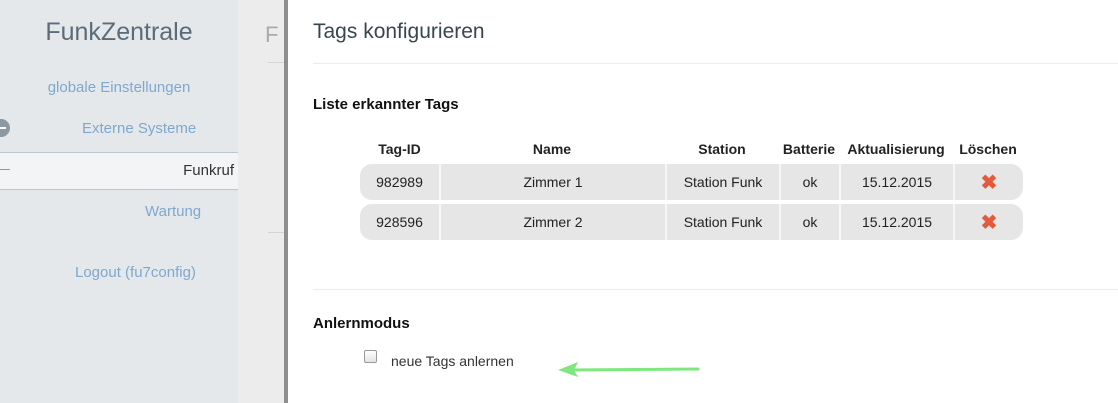 Image resolution: width=1118 pixels, height=403 pixels. What do you see at coordinates (722, 149) in the screenshot?
I see `column-header-station: Station` at bounding box center [722, 149].